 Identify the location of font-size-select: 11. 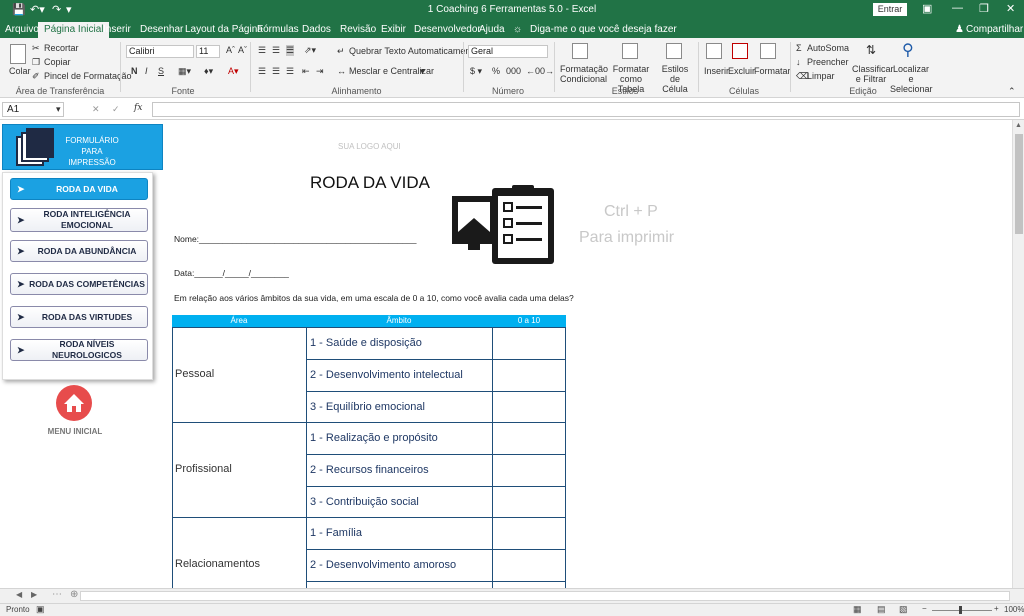
(208, 51).